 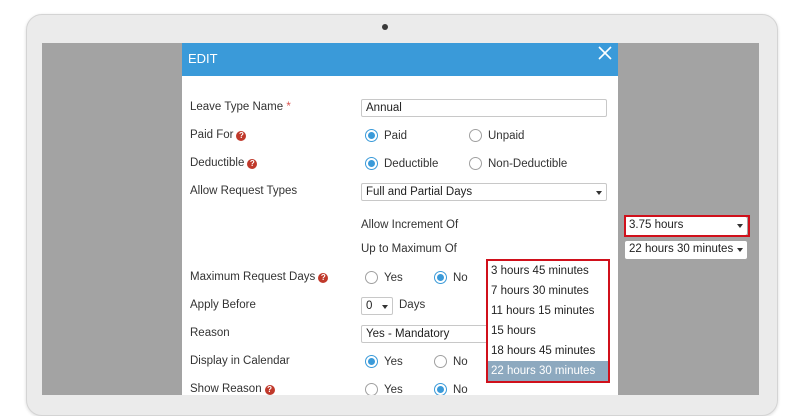 What do you see at coordinates (460, 277) in the screenshot?
I see `radio-max-days-no-label: No` at bounding box center [460, 277].